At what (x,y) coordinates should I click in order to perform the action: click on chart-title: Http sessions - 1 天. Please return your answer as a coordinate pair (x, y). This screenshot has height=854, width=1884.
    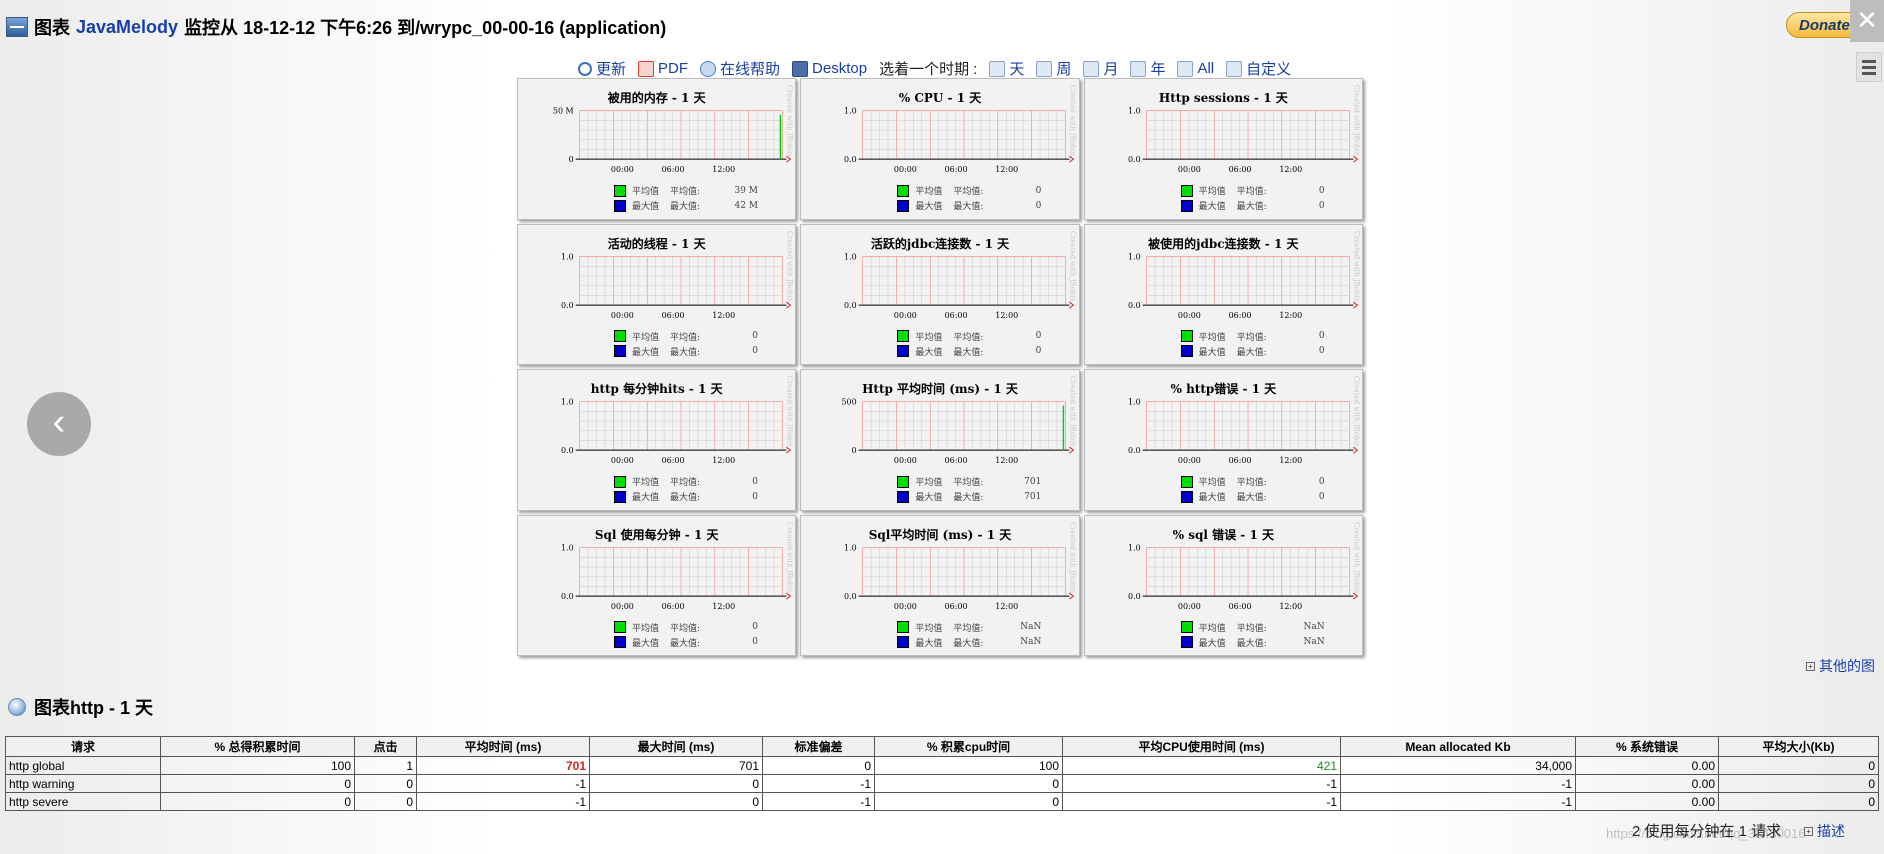
    Looking at the image, I should click on (1223, 98).